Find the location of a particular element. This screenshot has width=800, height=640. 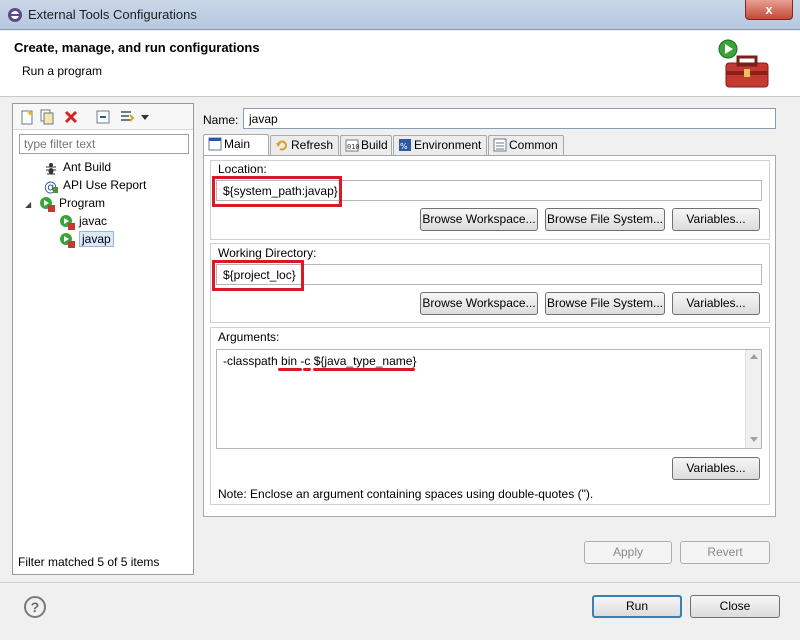

tree-item-label: javac is located at coordinates (93, 221).